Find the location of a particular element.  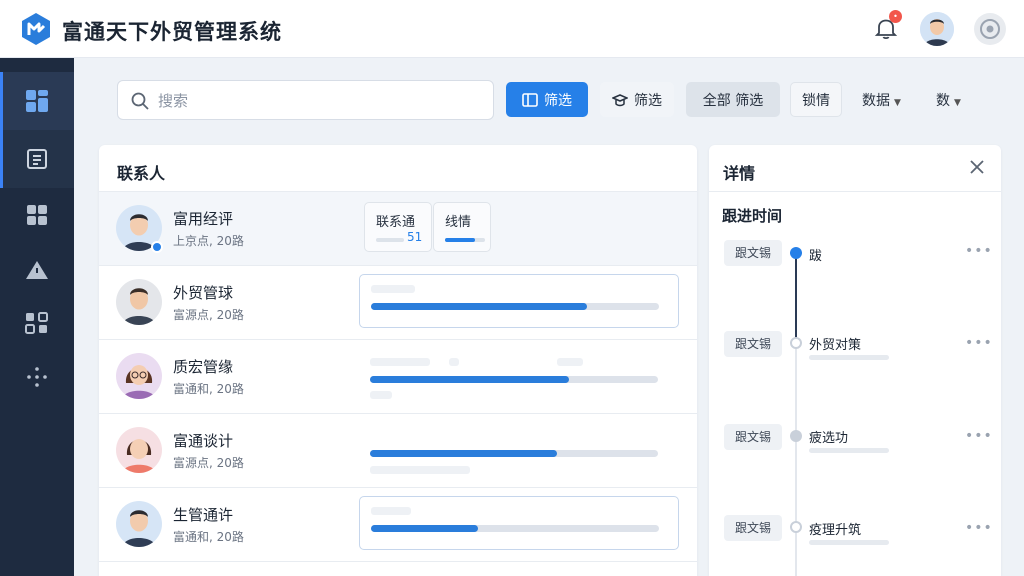

timeline-section-title: 跟进时间 is located at coordinates (752, 216).